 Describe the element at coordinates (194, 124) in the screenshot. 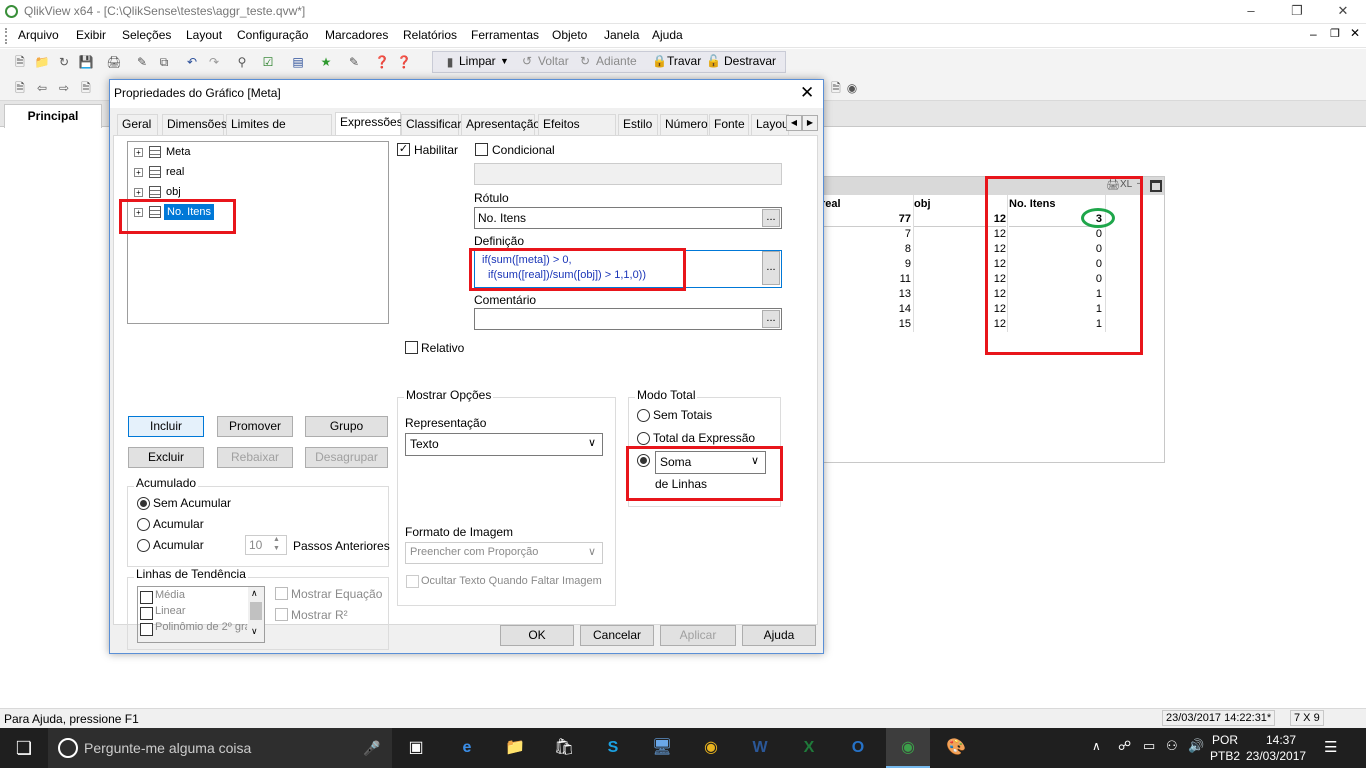

I see `tab-dimensoes: Dimensões` at that location.